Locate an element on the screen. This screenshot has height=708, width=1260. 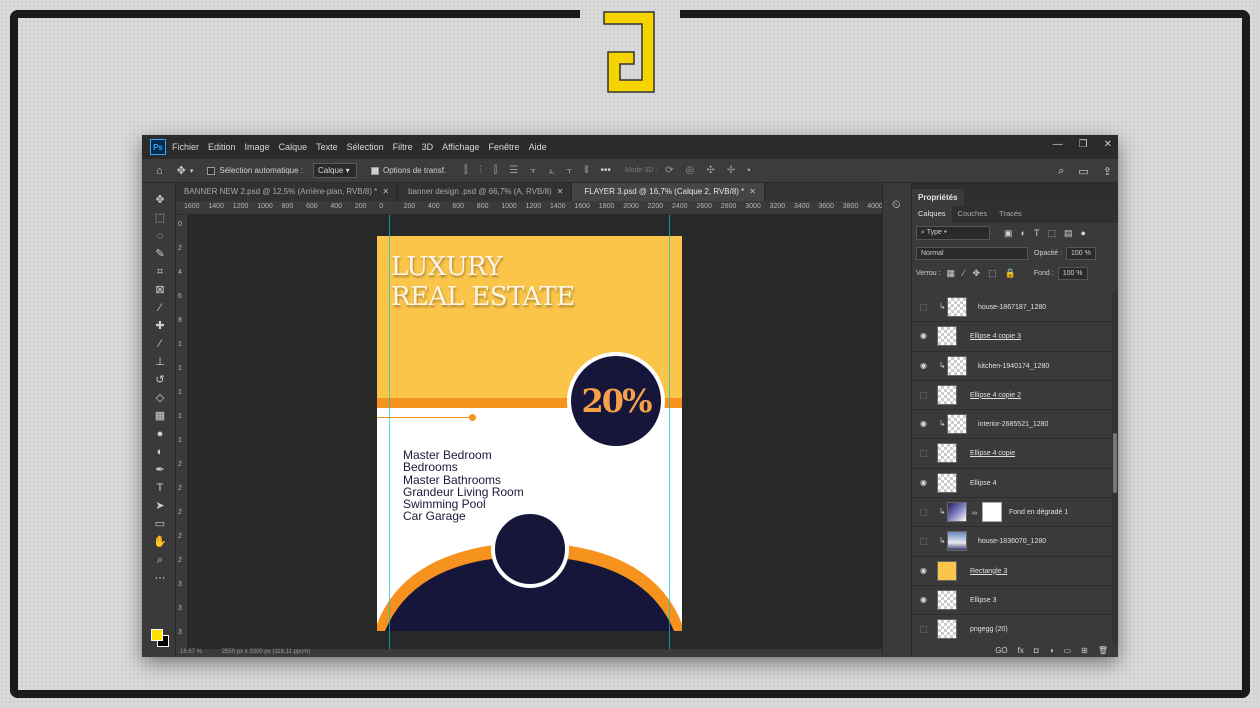
type-tool-icon: T is located at coordinates (160, 488).